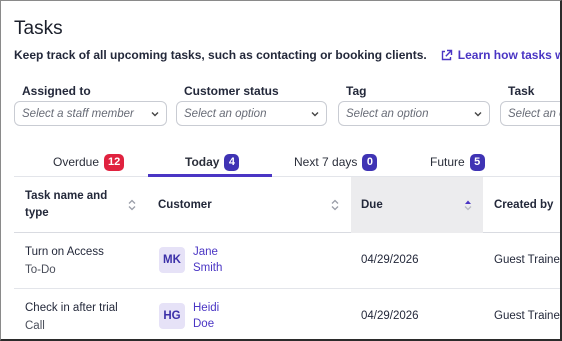 The width and height of the screenshot is (562, 341). I want to click on customer-first-name: Heidi, so click(206, 308).